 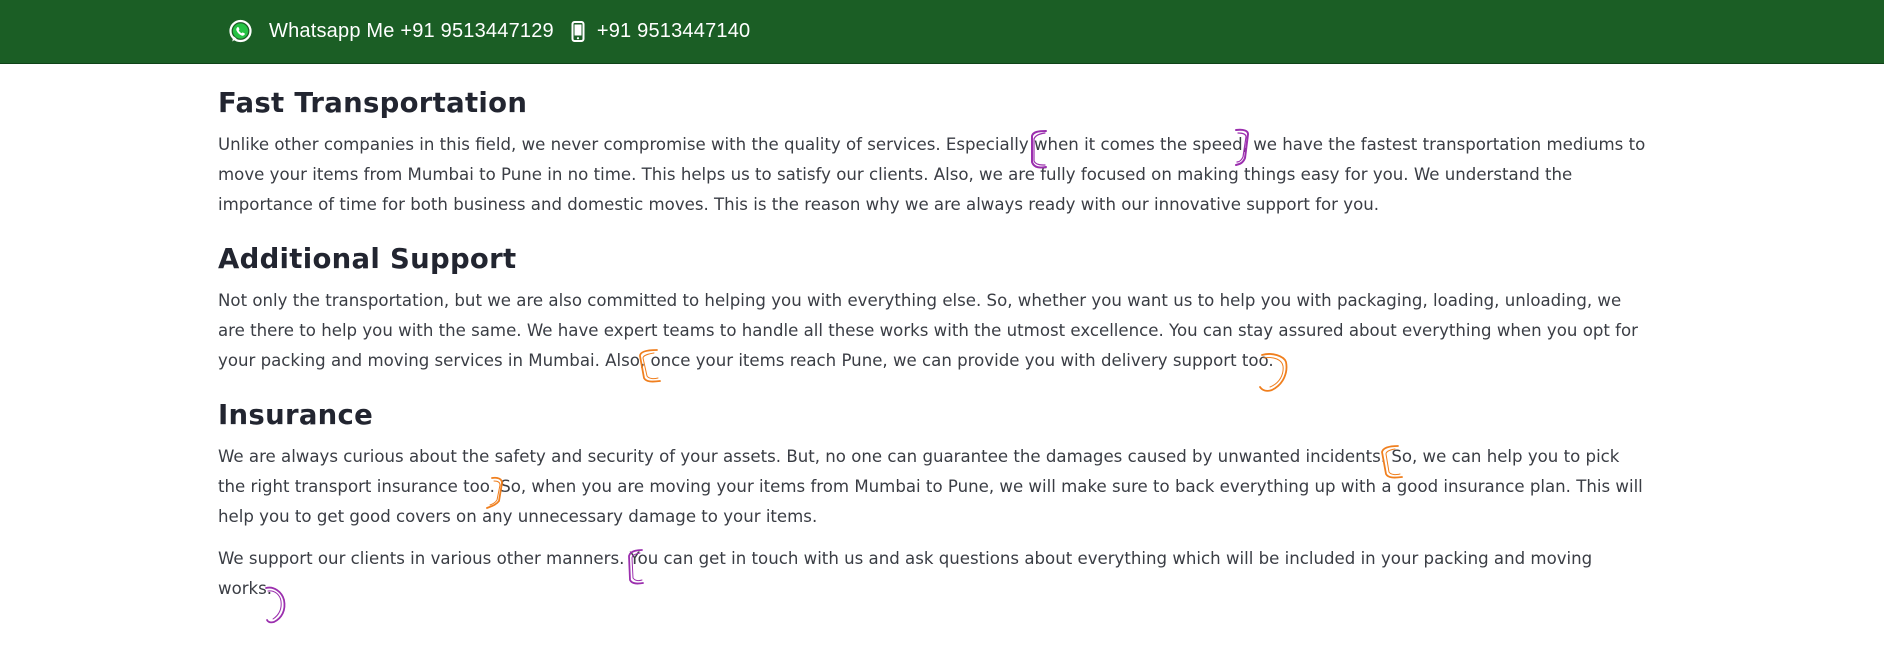 I want to click on mobile-phone-icon, so click(x=578, y=31).